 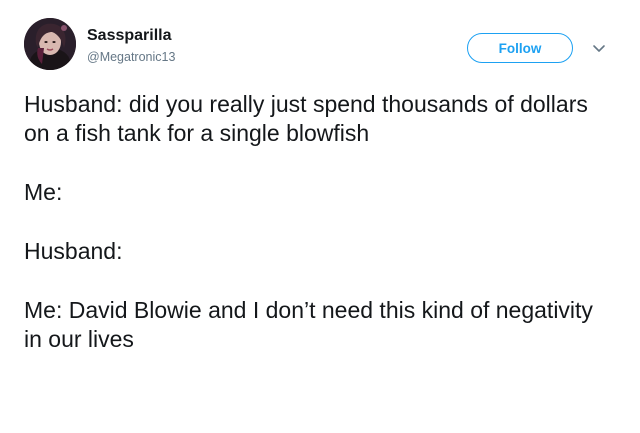 What do you see at coordinates (131, 57) in the screenshot?
I see `author-handle: @Megatronic13` at bounding box center [131, 57].